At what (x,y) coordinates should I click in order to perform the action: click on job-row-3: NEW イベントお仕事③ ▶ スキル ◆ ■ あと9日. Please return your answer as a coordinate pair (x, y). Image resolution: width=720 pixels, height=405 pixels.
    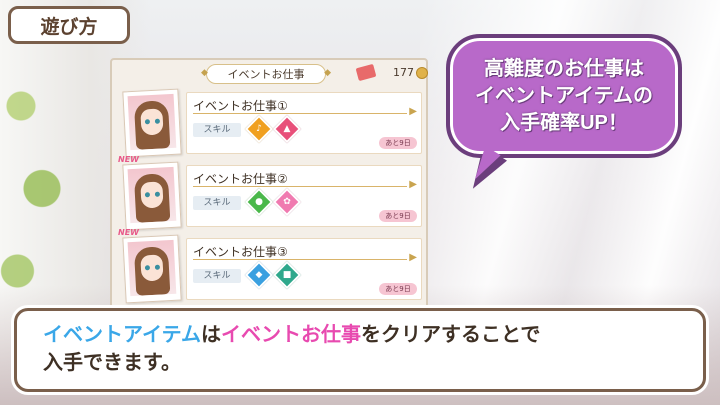
    Looking at the image, I should click on (270, 266).